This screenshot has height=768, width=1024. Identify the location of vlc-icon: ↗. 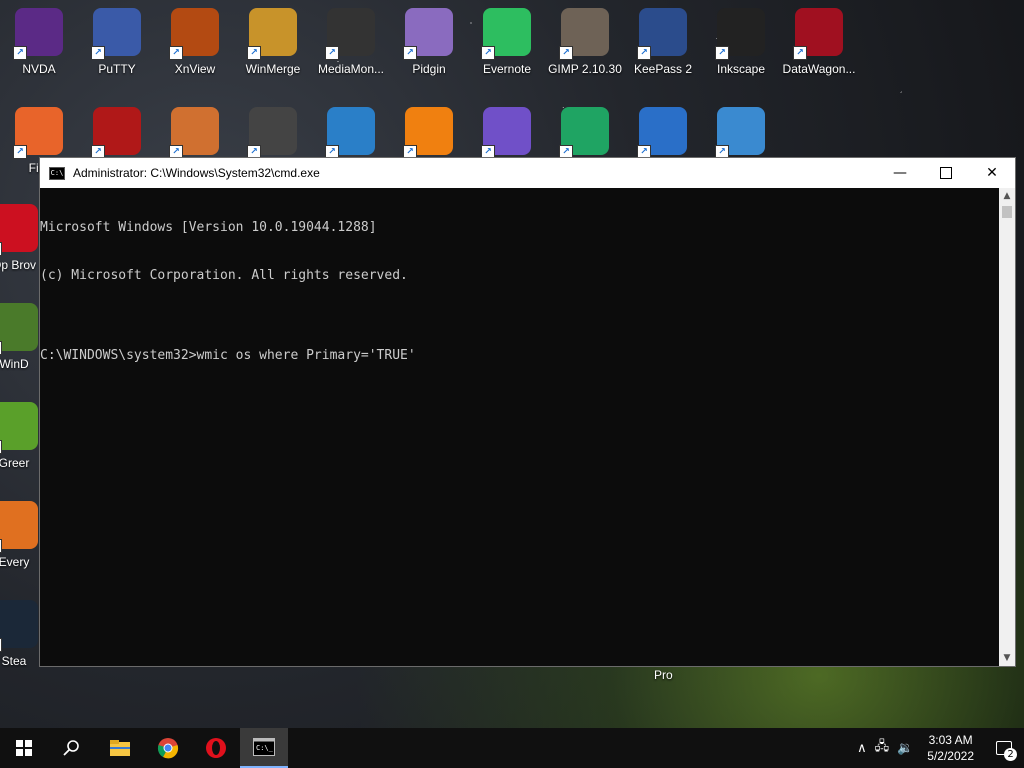
(428, 133).